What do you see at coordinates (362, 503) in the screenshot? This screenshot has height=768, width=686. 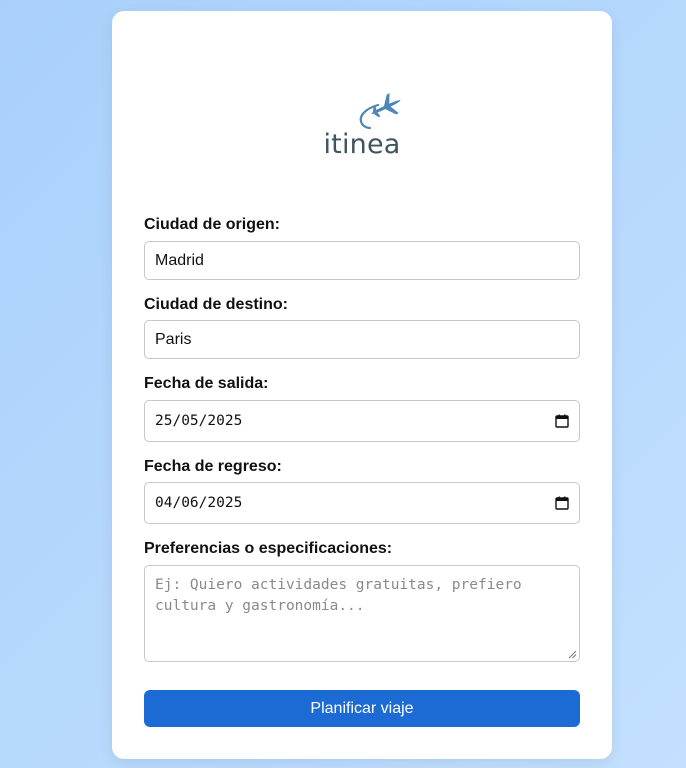 I see `return-date-input: 04/06/2025` at bounding box center [362, 503].